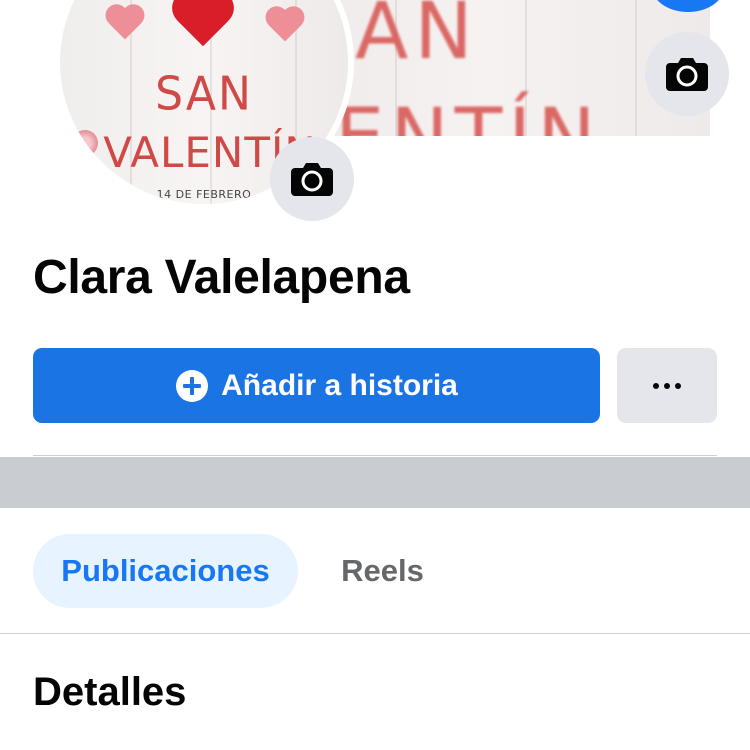  Describe the element at coordinates (110, 692) in the screenshot. I see `details-section-title: Detalles` at that location.